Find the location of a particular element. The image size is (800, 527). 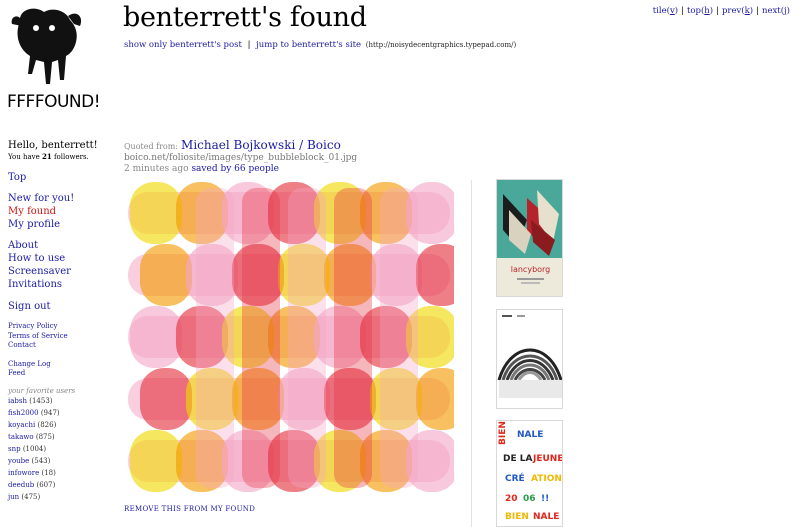

svg-text: CRÉ is located at coordinates (515, 478).